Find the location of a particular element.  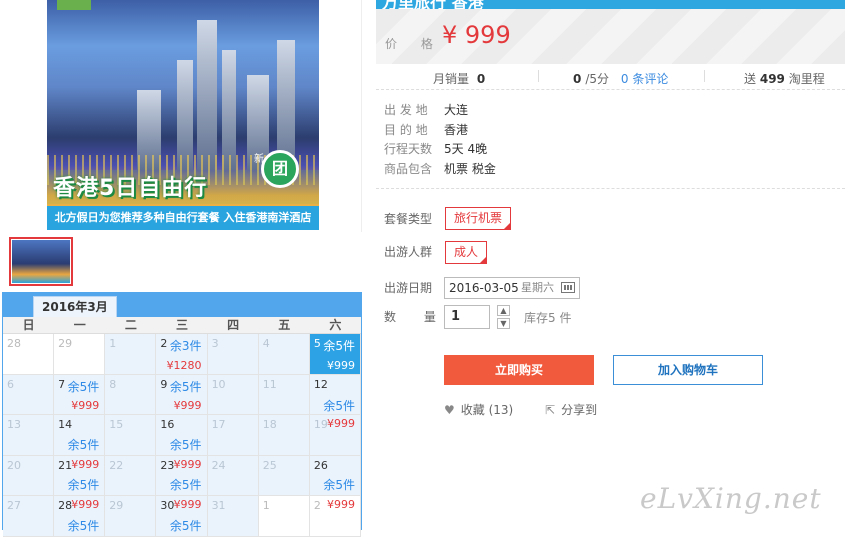

calendar-day: 19 ¥999 is located at coordinates (335, 435).